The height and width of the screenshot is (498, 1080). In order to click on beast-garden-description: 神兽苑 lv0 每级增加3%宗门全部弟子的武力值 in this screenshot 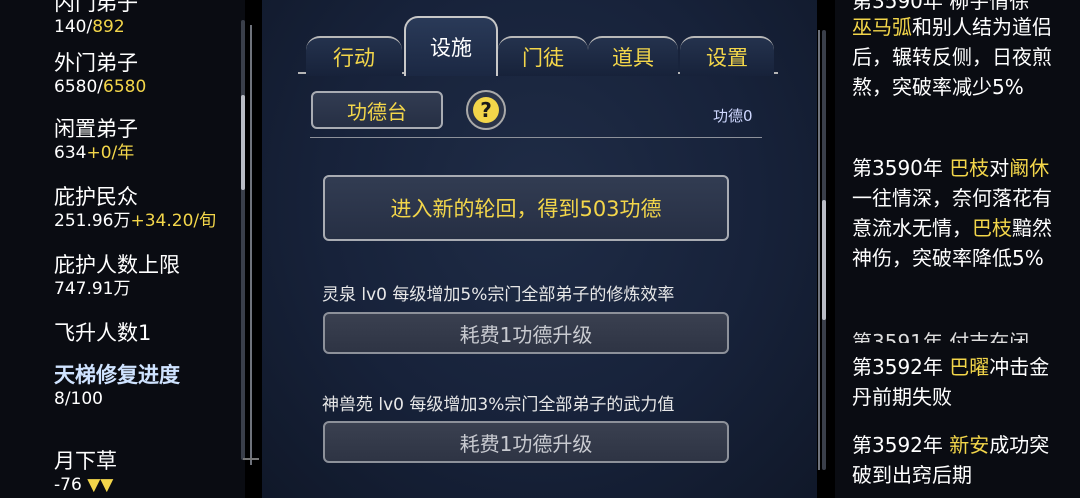, I will do `click(498, 405)`.